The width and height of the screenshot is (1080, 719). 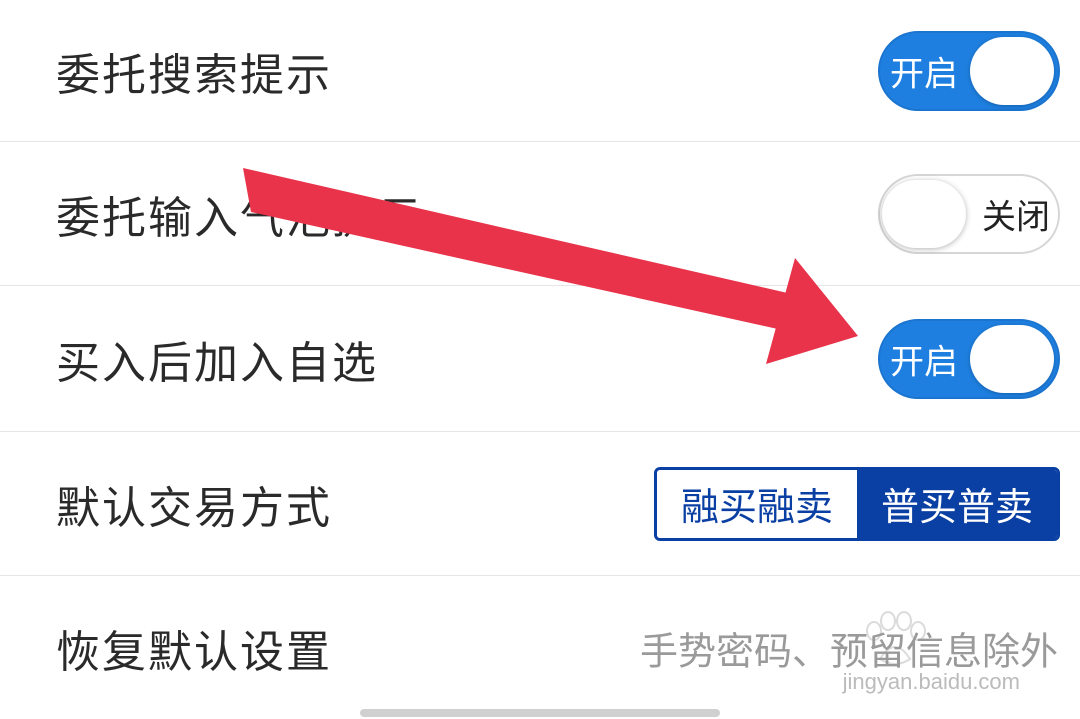 I want to click on setting-label: 委托搜索提示, so click(x=194, y=75).